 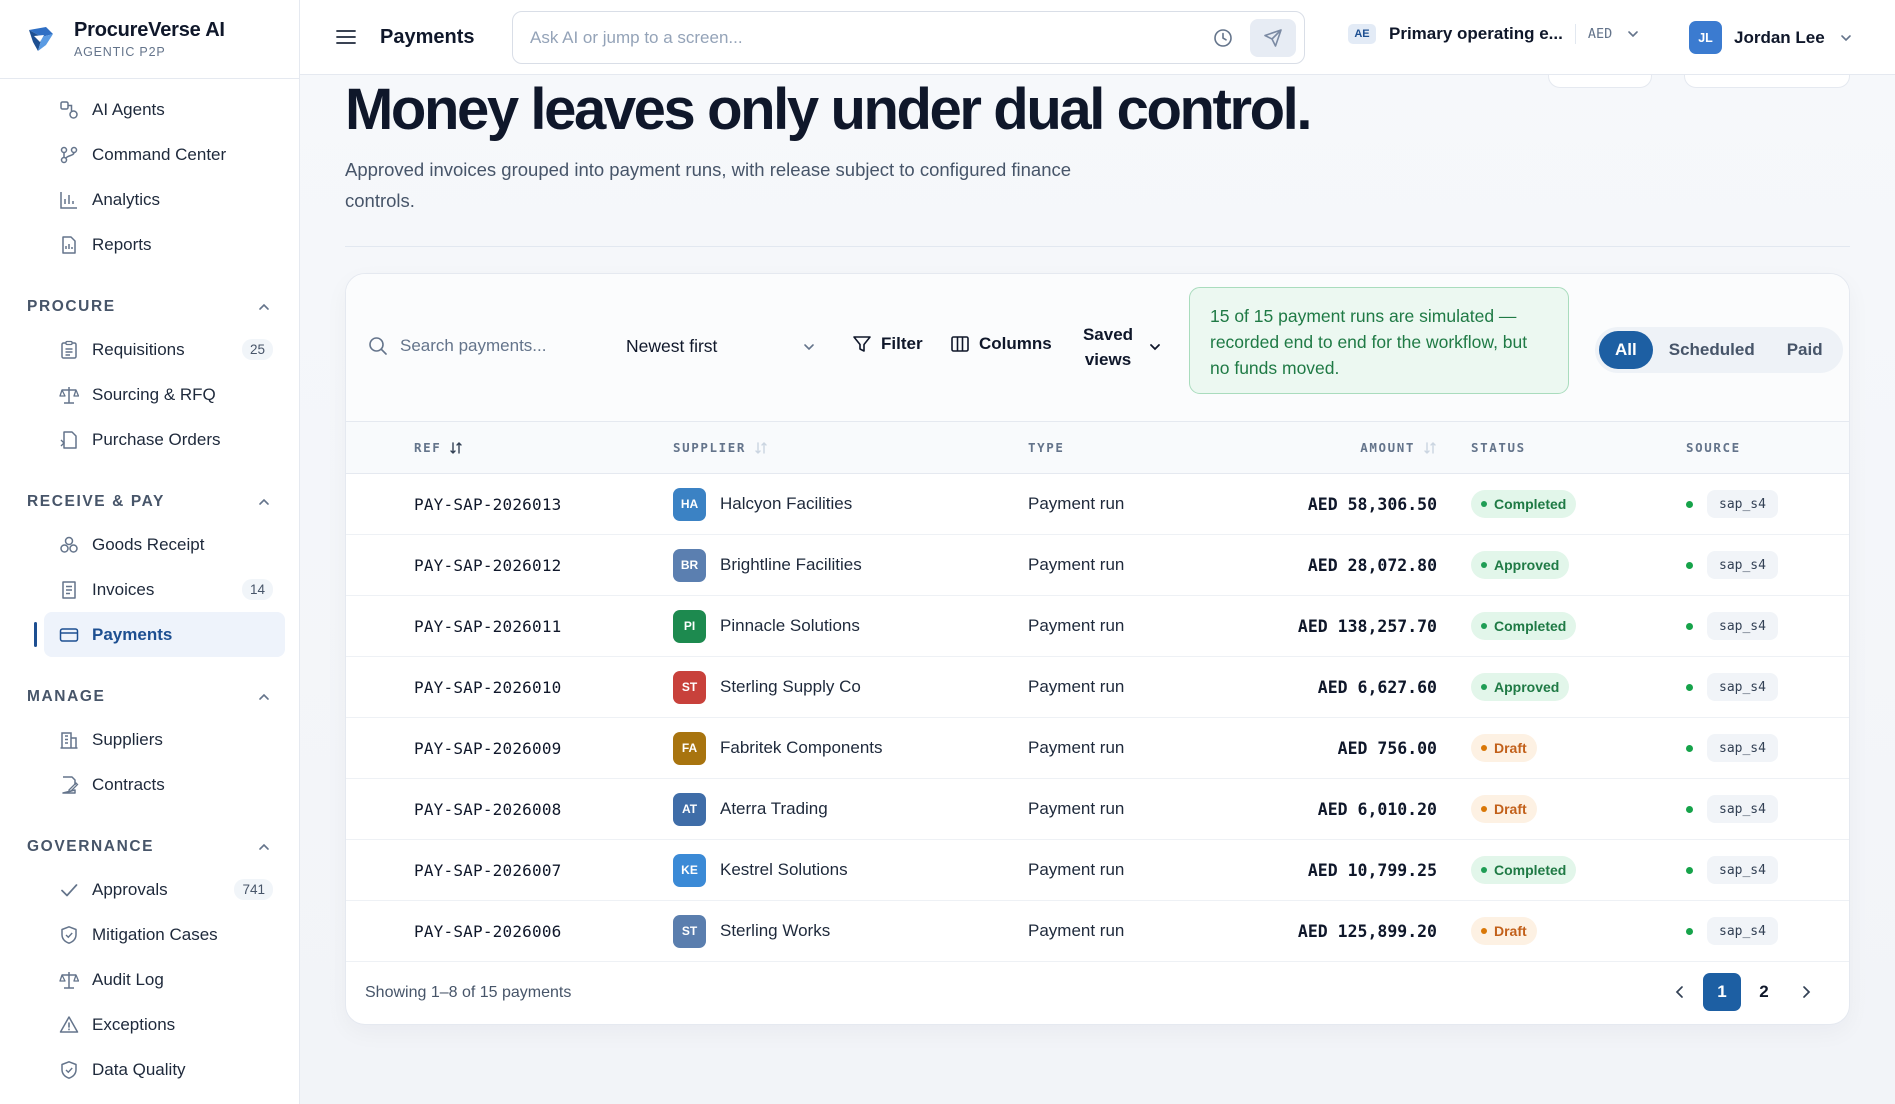 I want to click on column-header-source: SOURCE, so click(x=1713, y=447).